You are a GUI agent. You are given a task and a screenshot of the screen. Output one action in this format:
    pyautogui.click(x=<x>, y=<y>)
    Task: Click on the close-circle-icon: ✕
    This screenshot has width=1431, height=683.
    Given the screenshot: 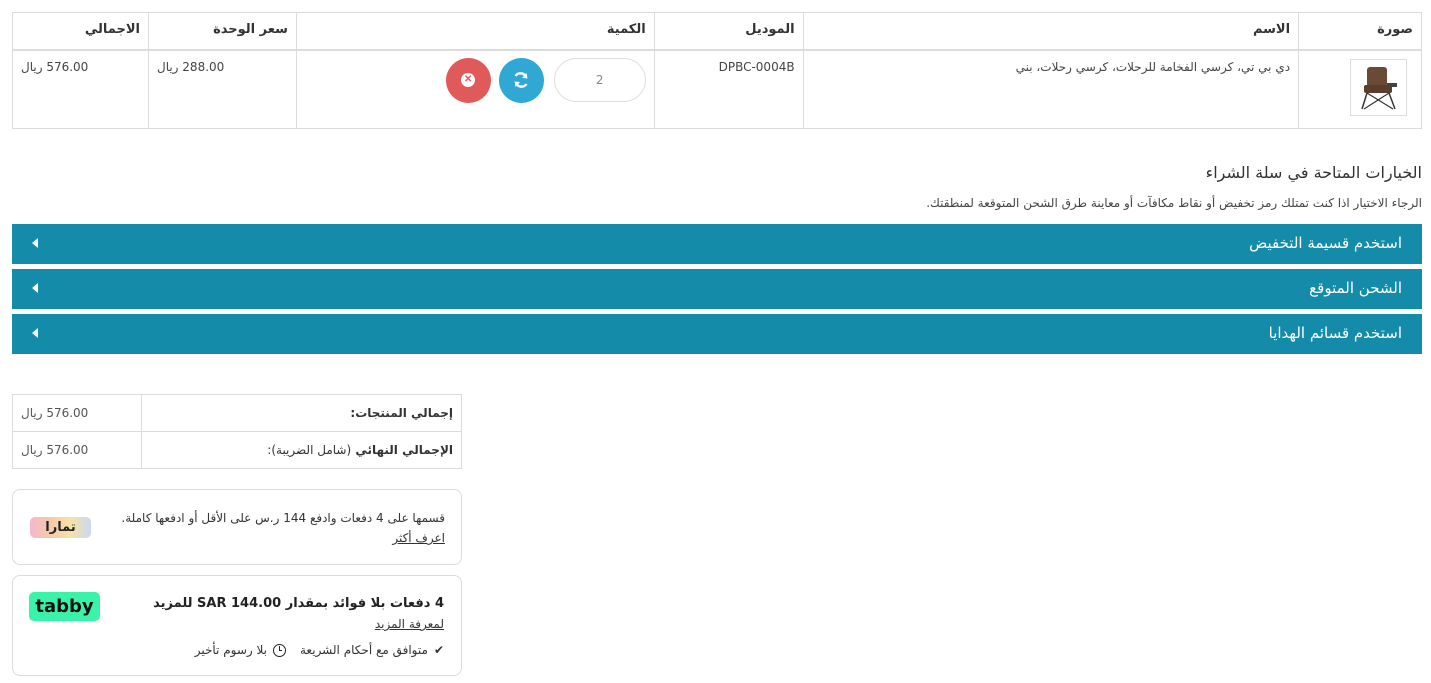 What is the action you would take?
    pyautogui.click(x=468, y=80)
    